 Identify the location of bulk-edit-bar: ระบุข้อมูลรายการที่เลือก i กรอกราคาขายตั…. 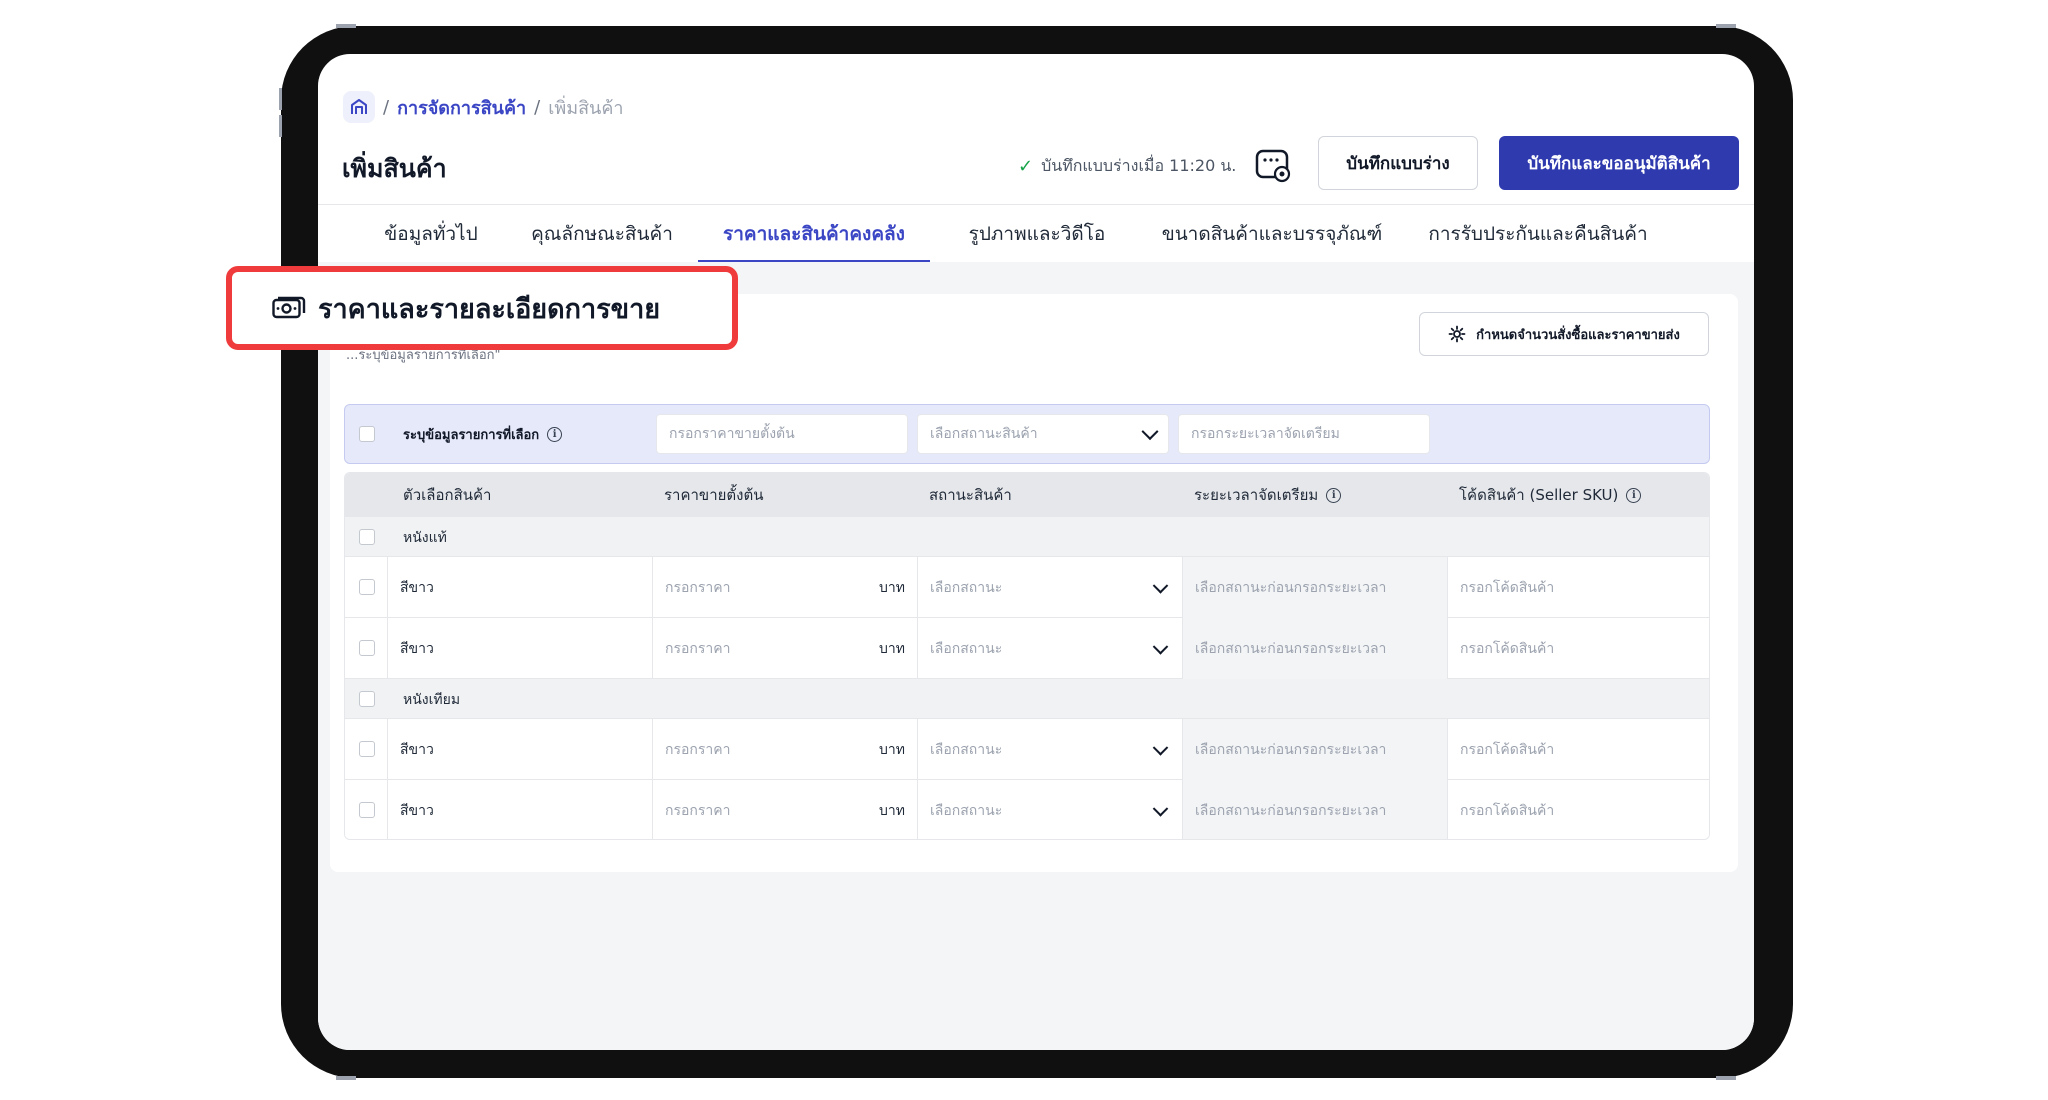
(1027, 434).